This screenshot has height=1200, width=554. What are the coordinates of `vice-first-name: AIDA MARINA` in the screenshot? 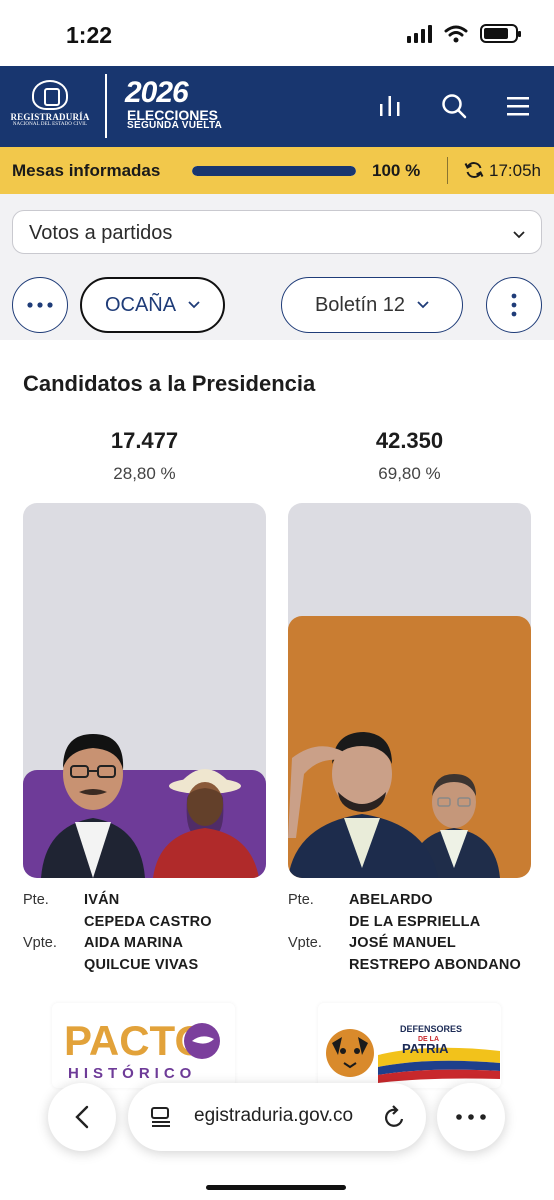 It's located at (134, 943).